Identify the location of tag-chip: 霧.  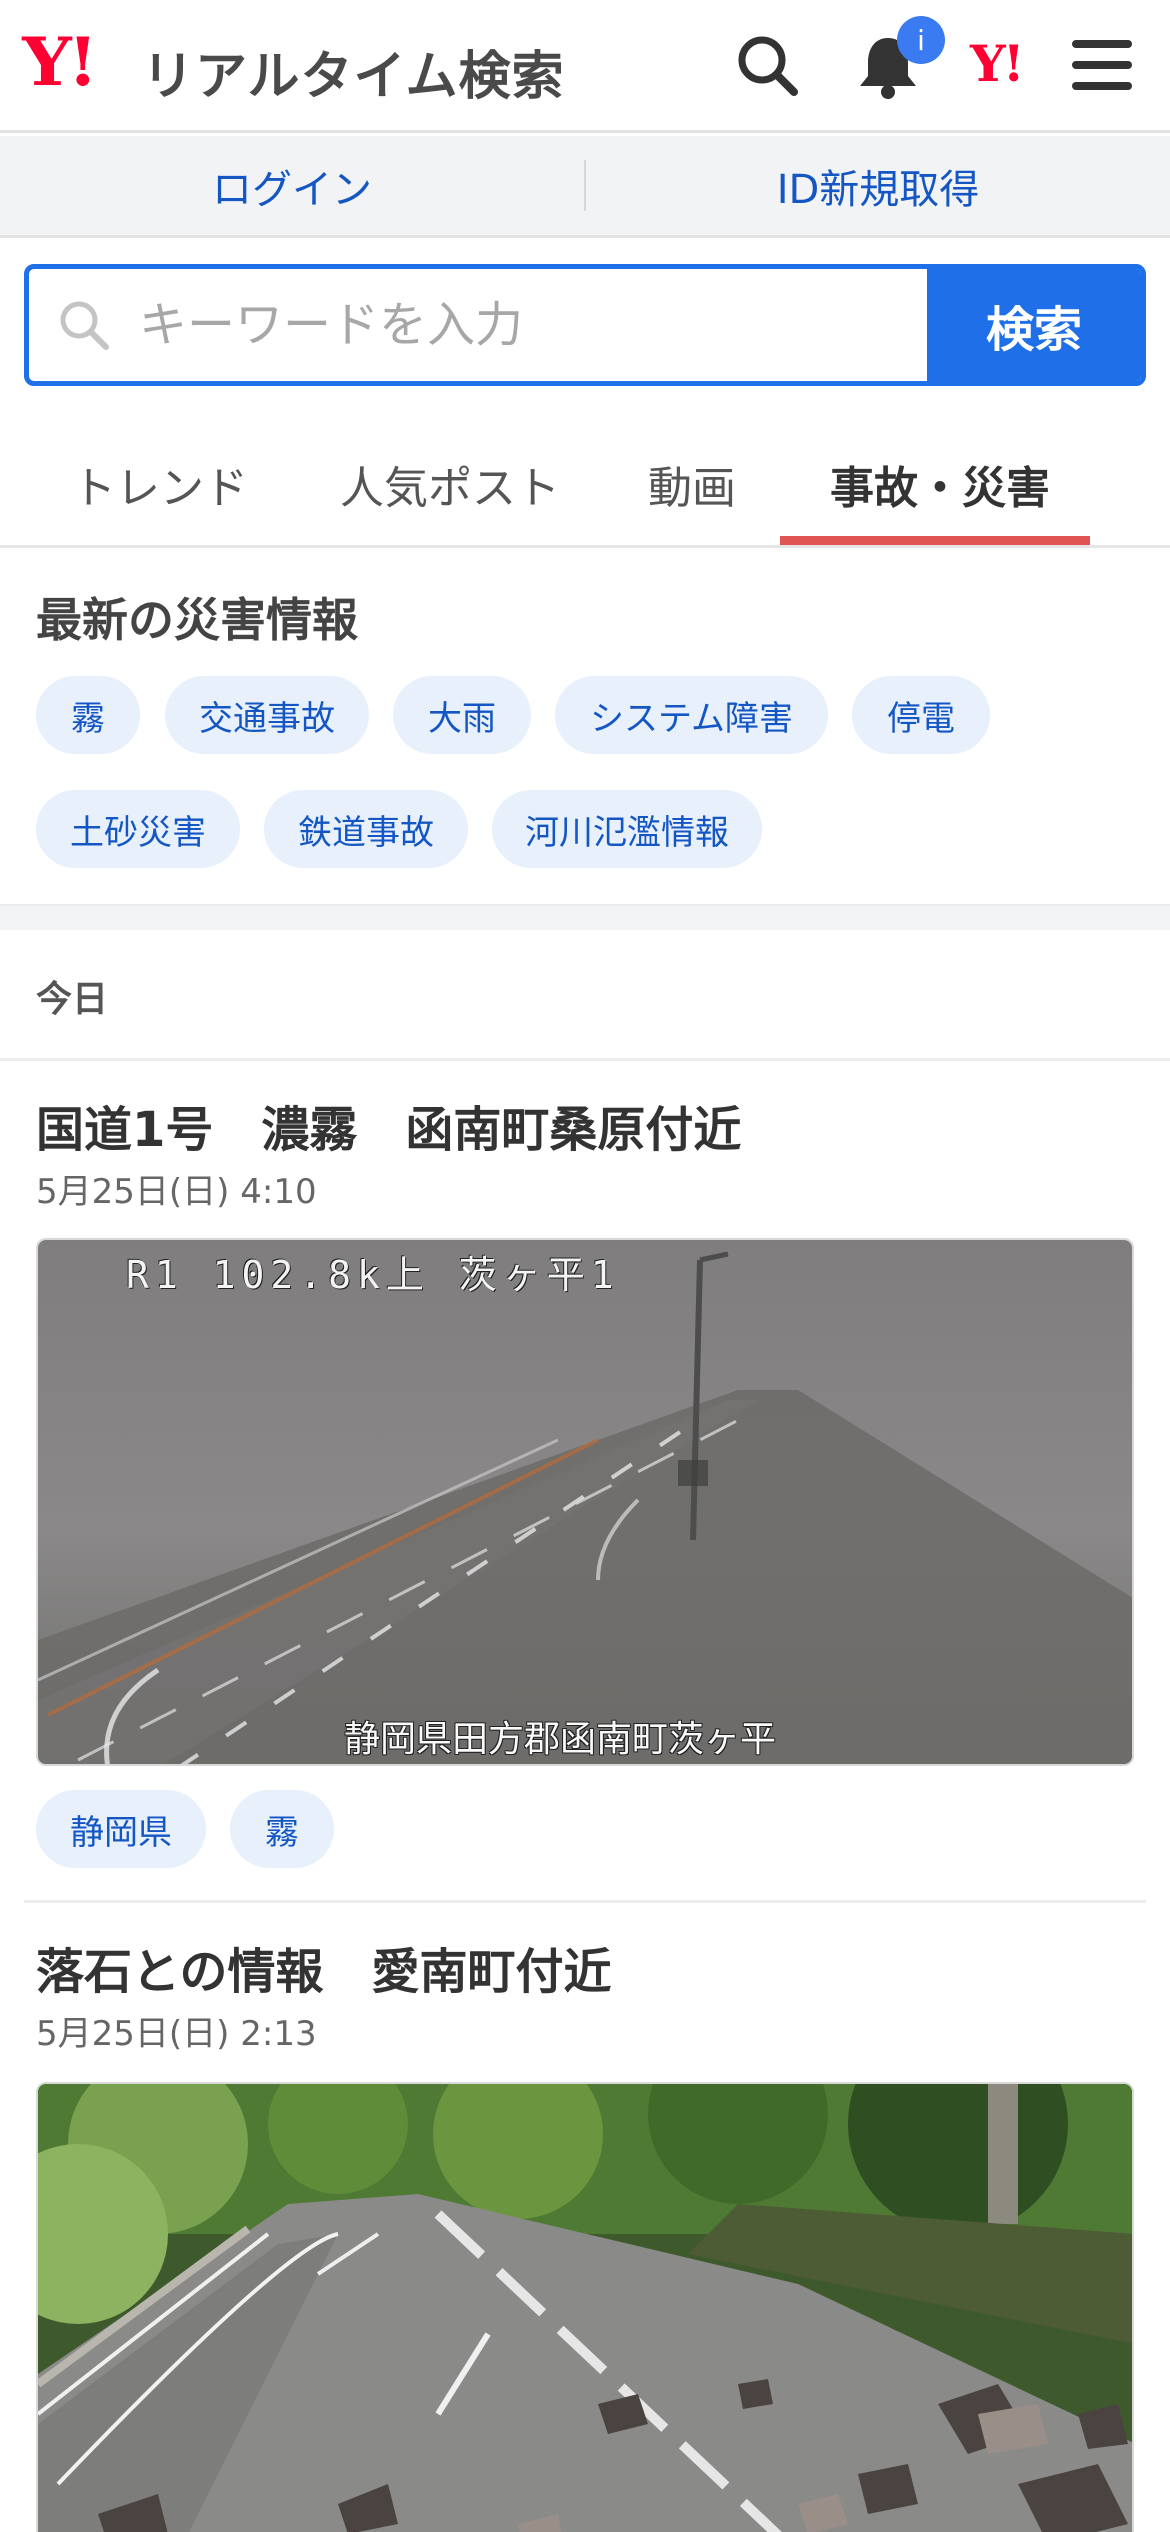
(88, 715).